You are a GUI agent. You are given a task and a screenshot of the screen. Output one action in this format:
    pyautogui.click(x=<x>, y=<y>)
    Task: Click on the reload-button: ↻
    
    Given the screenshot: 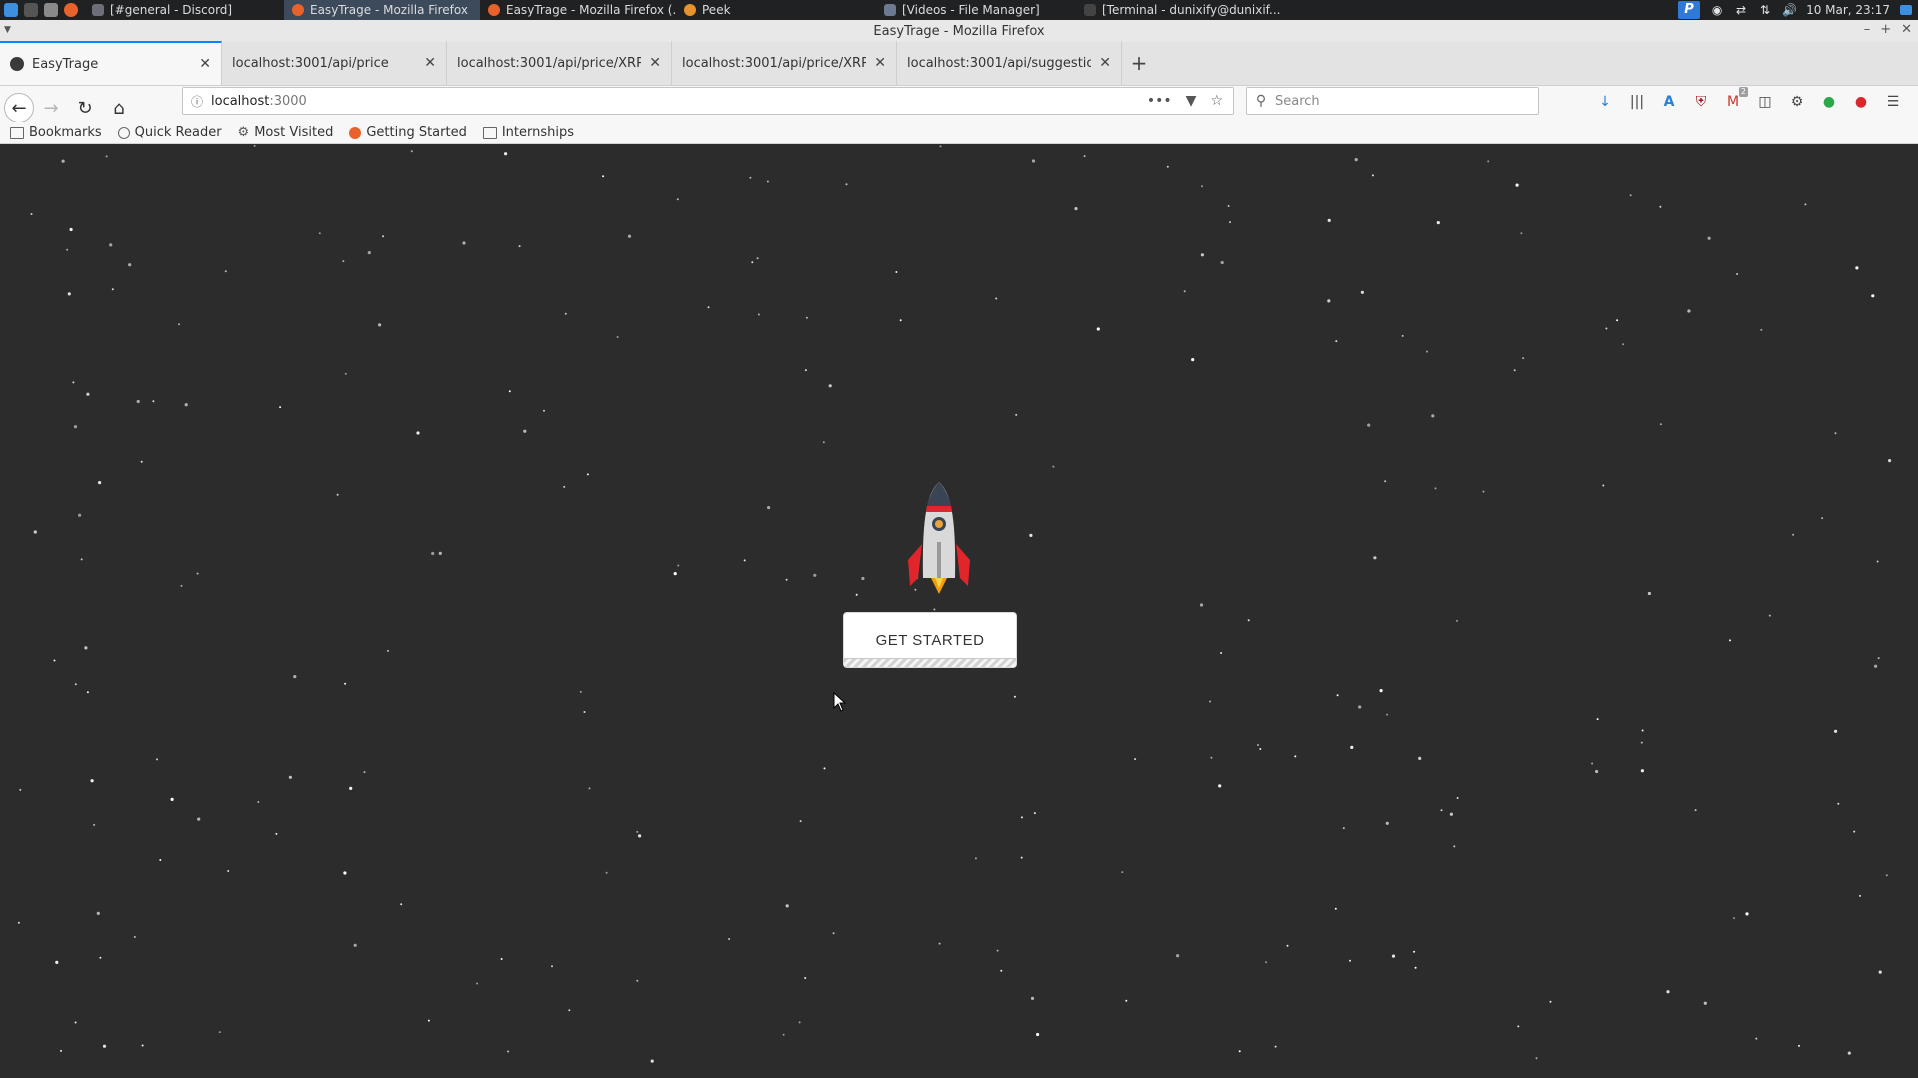 What is the action you would take?
    pyautogui.click(x=85, y=108)
    